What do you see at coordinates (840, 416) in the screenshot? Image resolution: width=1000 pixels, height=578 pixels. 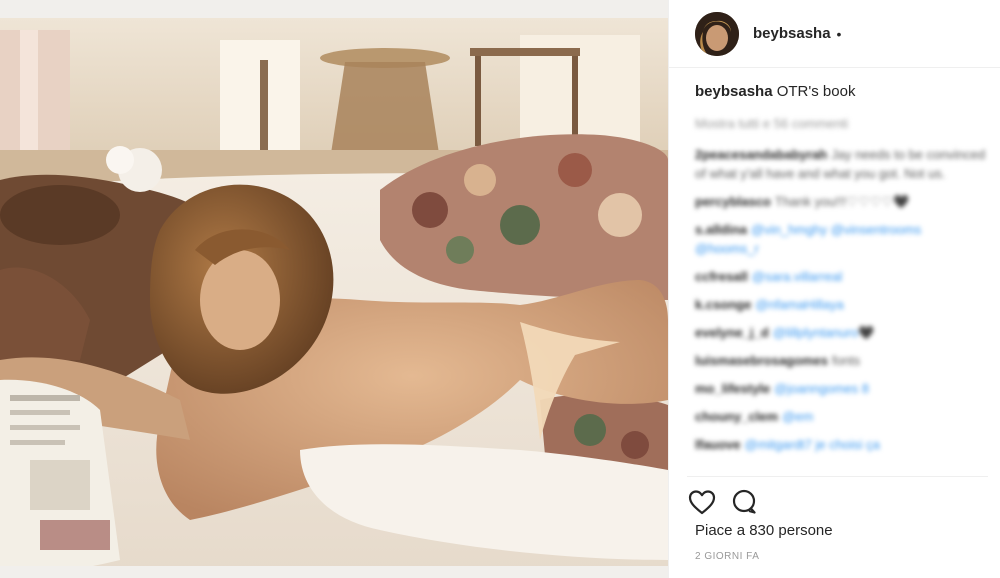 I see `comment-item: chouny_clem @em` at bounding box center [840, 416].